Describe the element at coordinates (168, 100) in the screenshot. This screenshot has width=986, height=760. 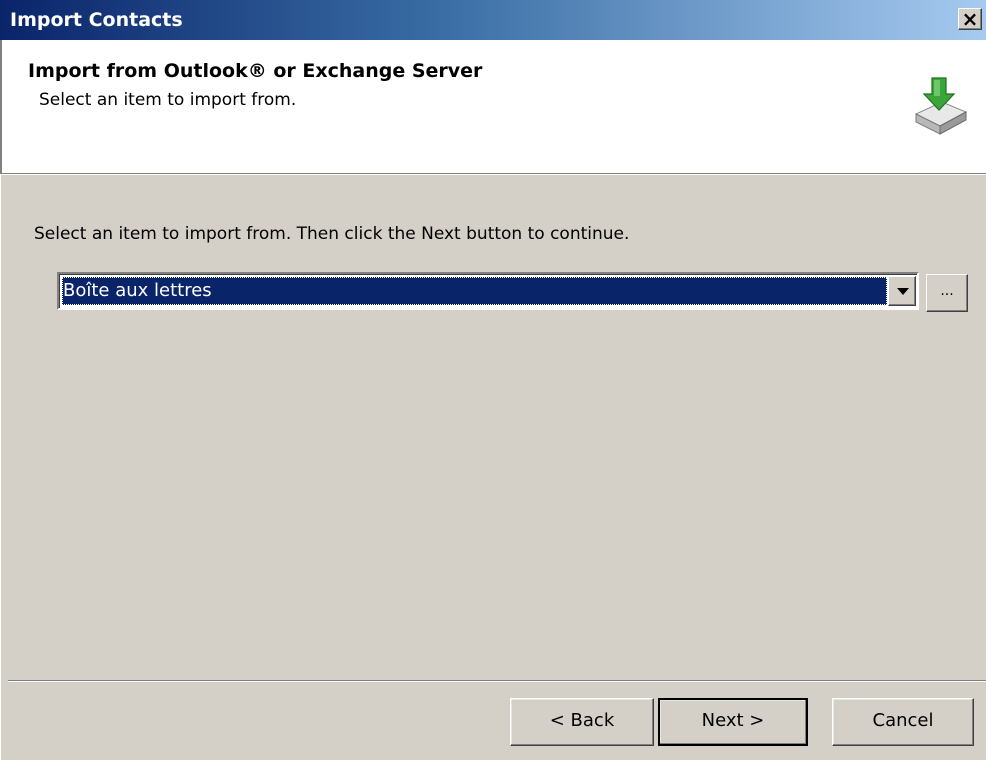
I see `header-subtitle: Select an item to import from.` at that location.